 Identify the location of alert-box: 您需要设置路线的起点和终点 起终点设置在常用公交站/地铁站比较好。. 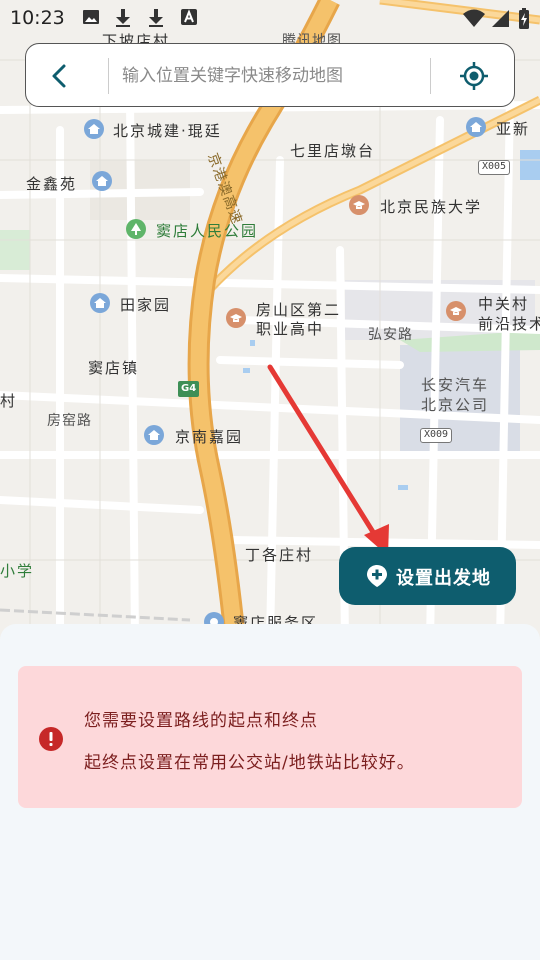
(270, 737).